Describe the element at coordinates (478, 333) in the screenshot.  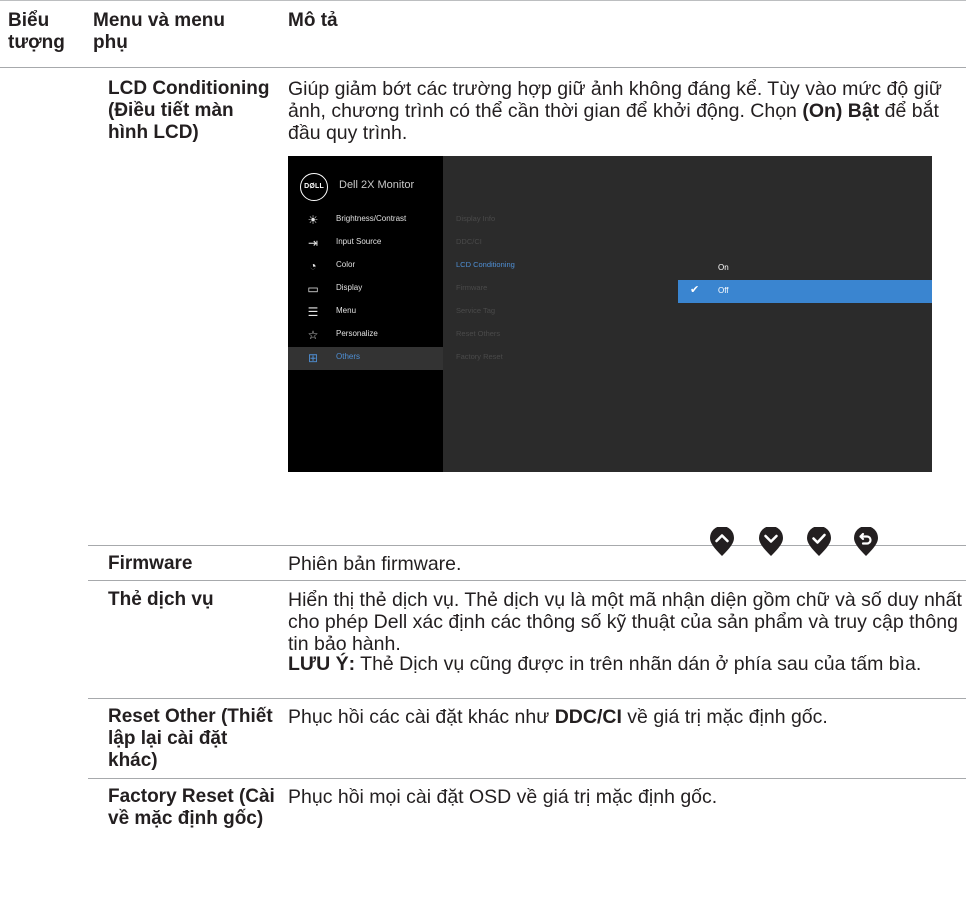
I see `osd-submenu-reset-others: Reset Others` at that location.